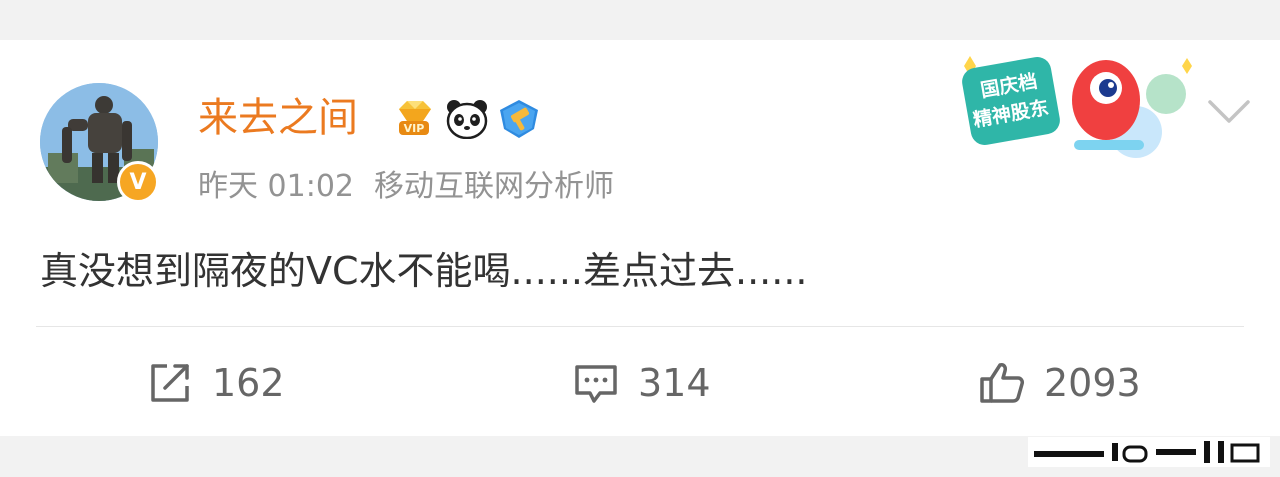 The image size is (1280, 477). I want to click on post-meta: 昨天 01:02 移动互联网分析师, so click(406, 187).